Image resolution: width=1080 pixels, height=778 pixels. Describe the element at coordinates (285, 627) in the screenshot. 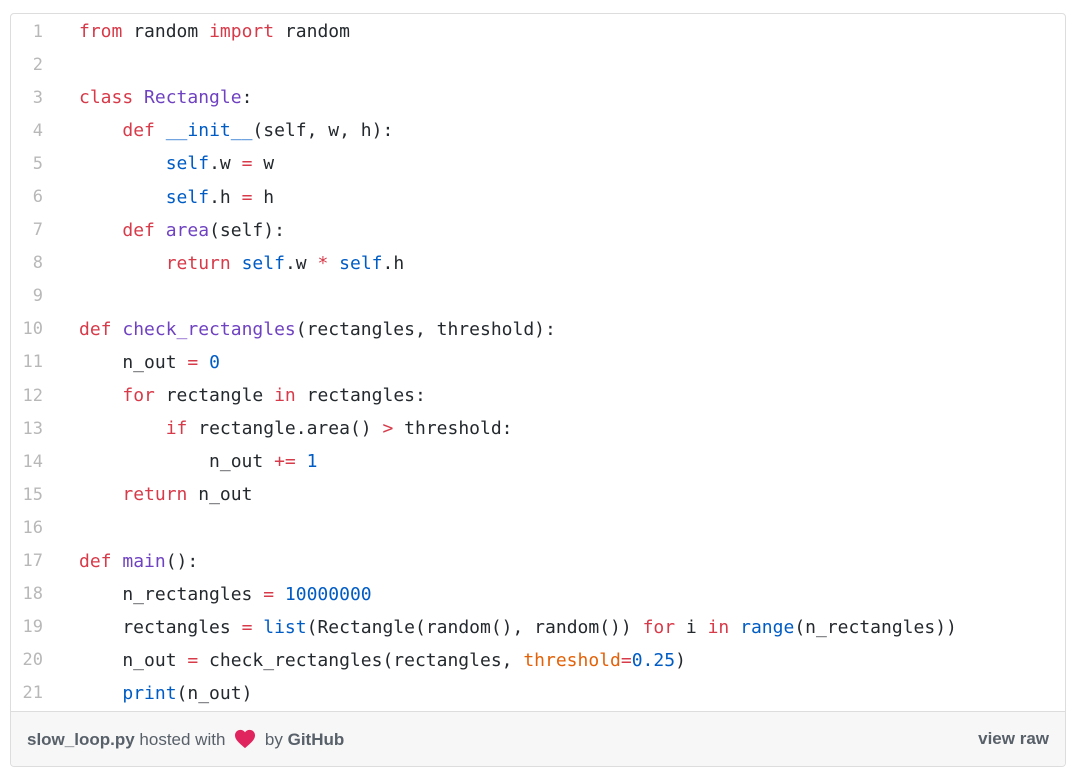

I see `code-token: list` at that location.